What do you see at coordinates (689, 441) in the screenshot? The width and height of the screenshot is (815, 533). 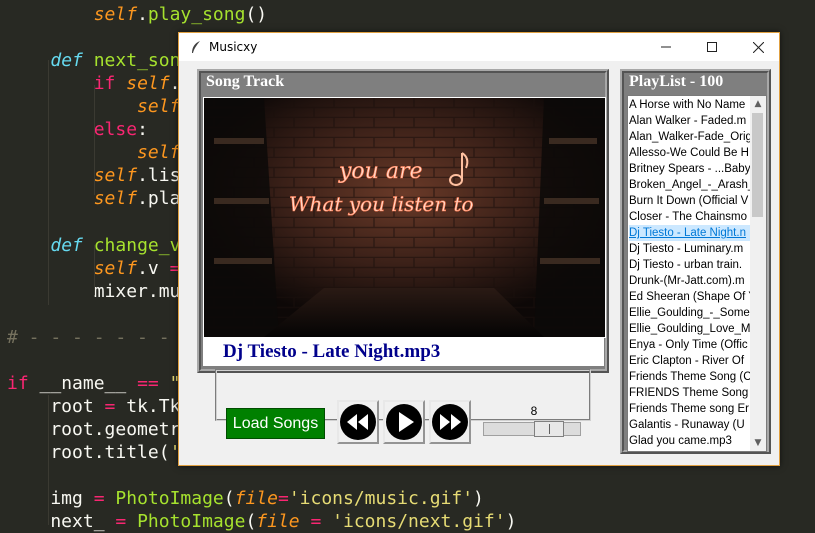 I see `playlist-item: Glad you came.mp3` at bounding box center [689, 441].